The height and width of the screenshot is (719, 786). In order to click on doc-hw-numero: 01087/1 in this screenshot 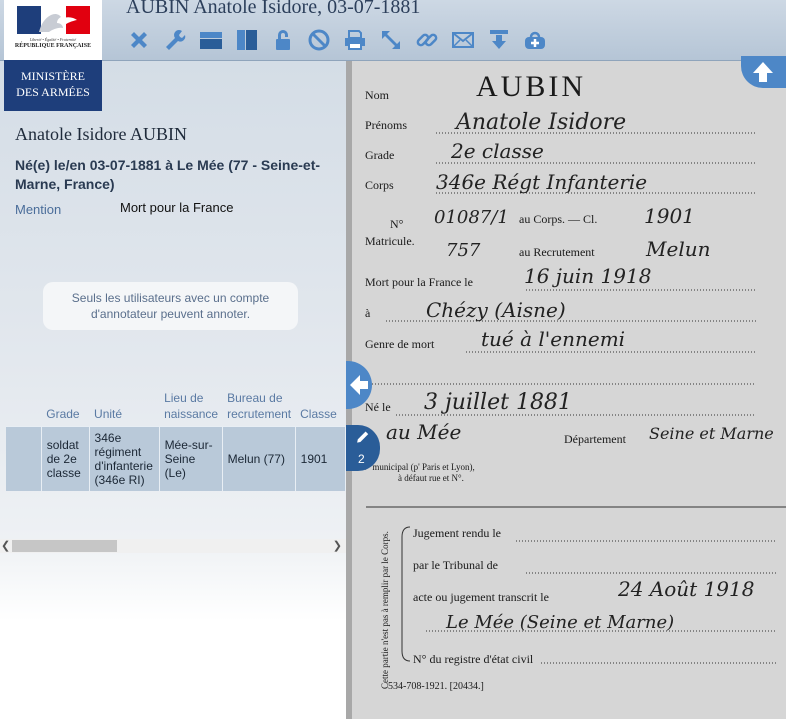, I will do `click(471, 217)`.